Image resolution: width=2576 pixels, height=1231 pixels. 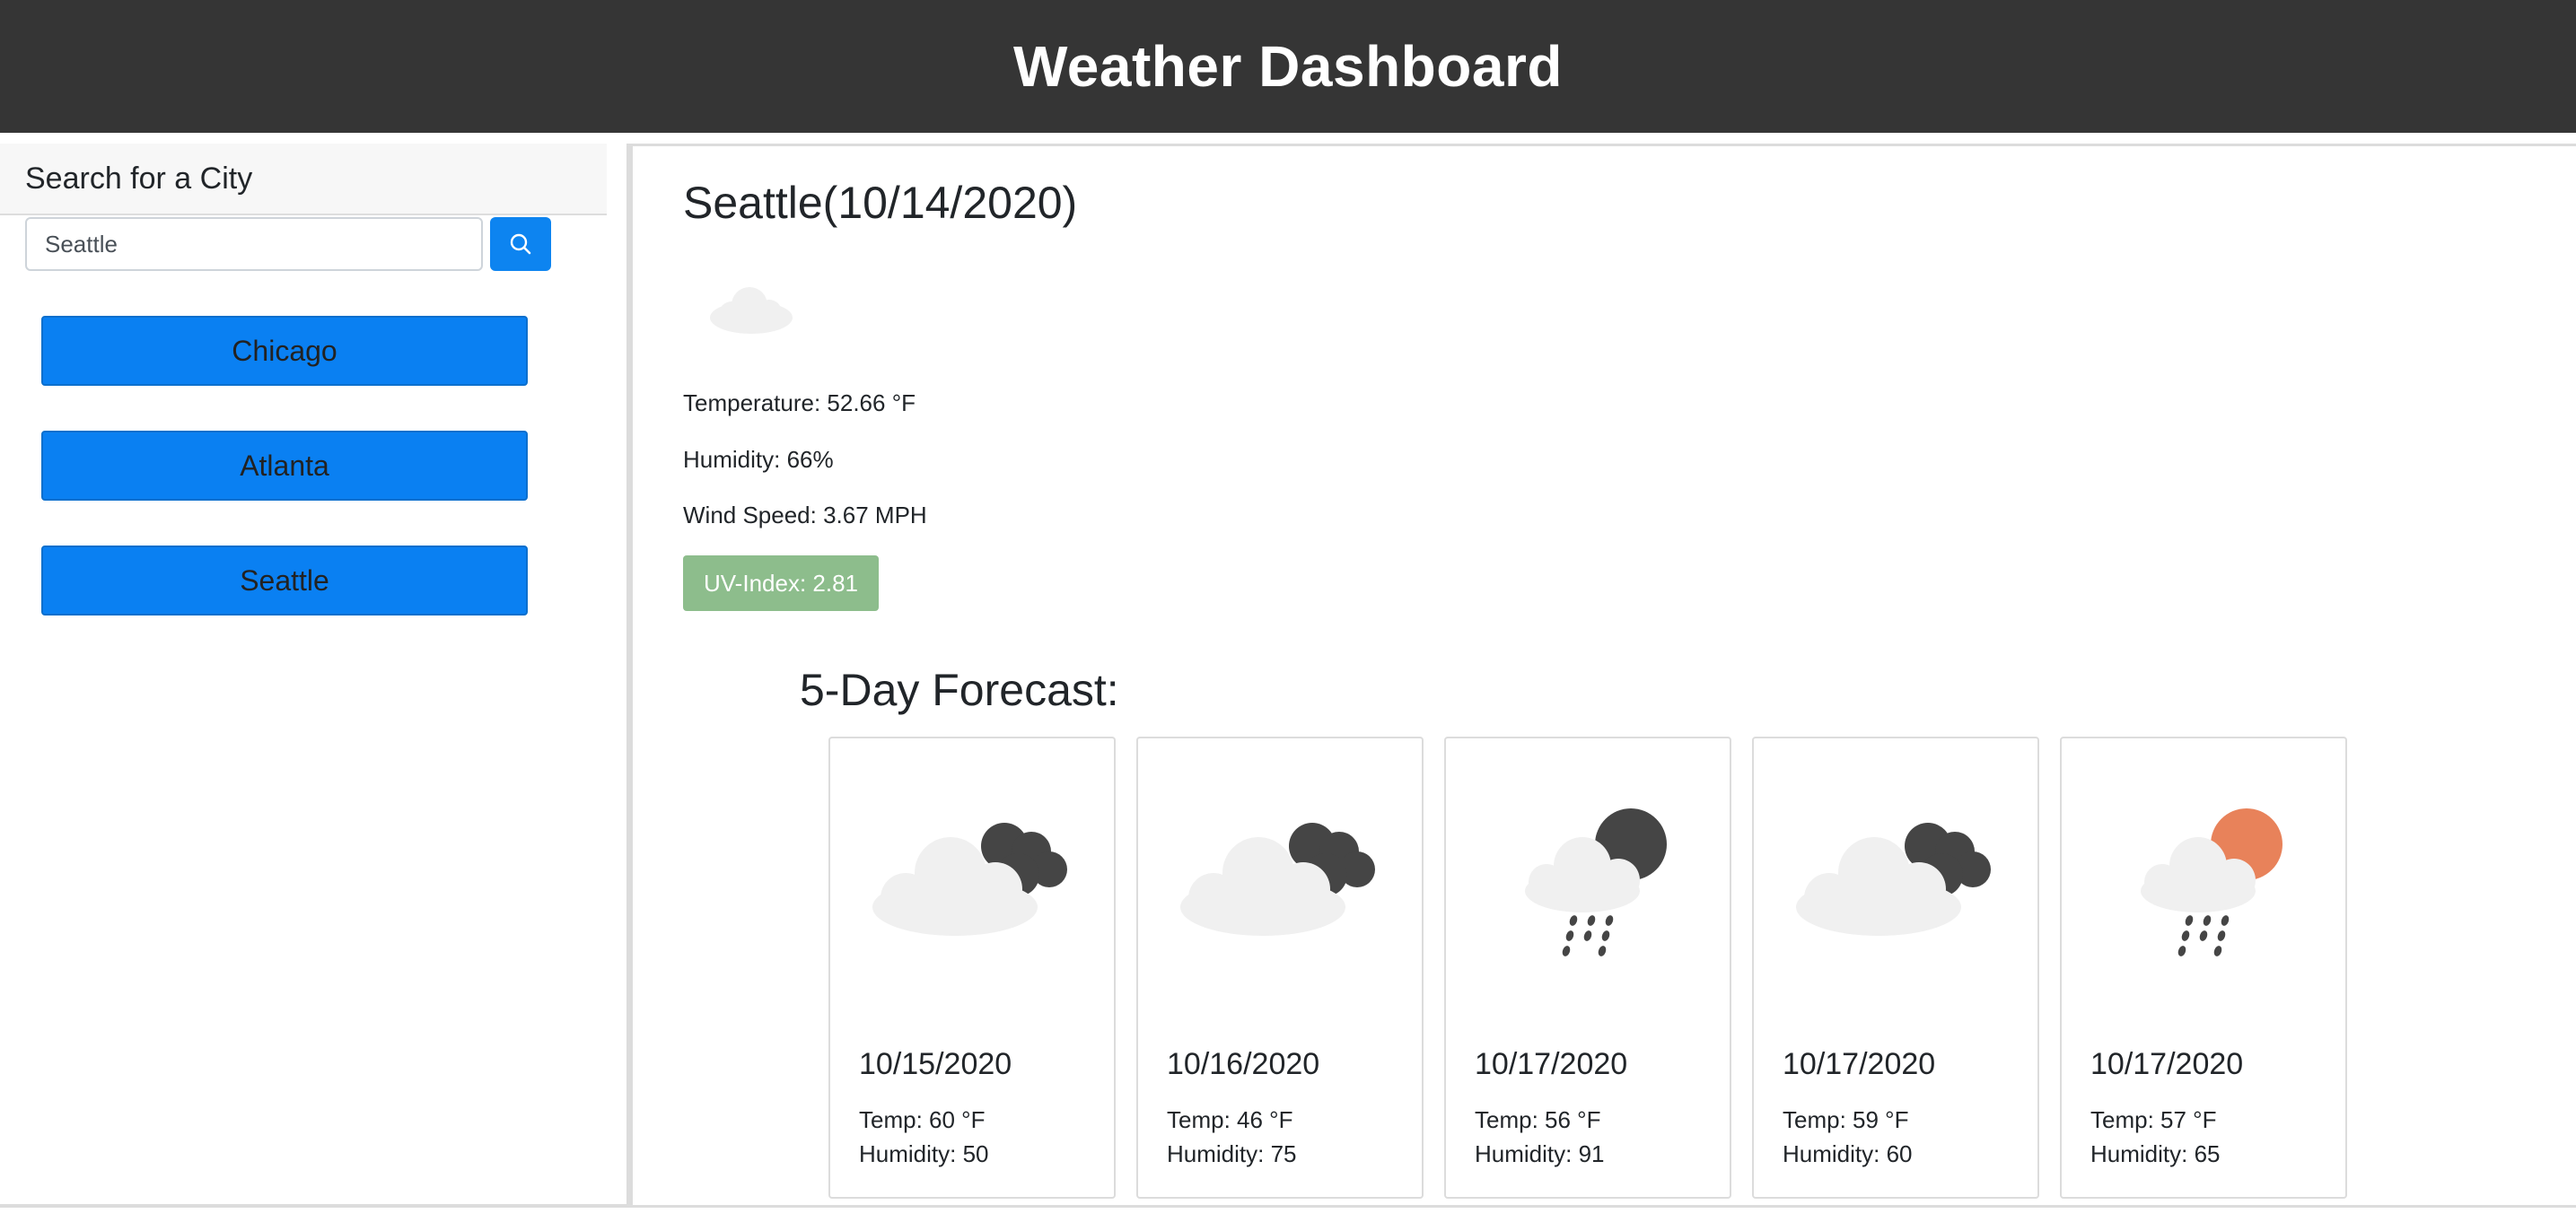 I want to click on rain-night-icon, so click(x=1596, y=882).